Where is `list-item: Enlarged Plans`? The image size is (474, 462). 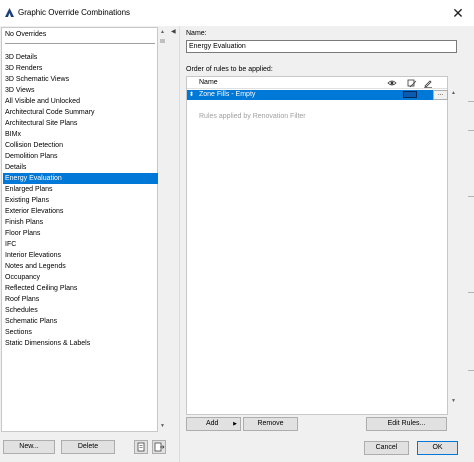 list-item: Enlarged Plans is located at coordinates (28, 189).